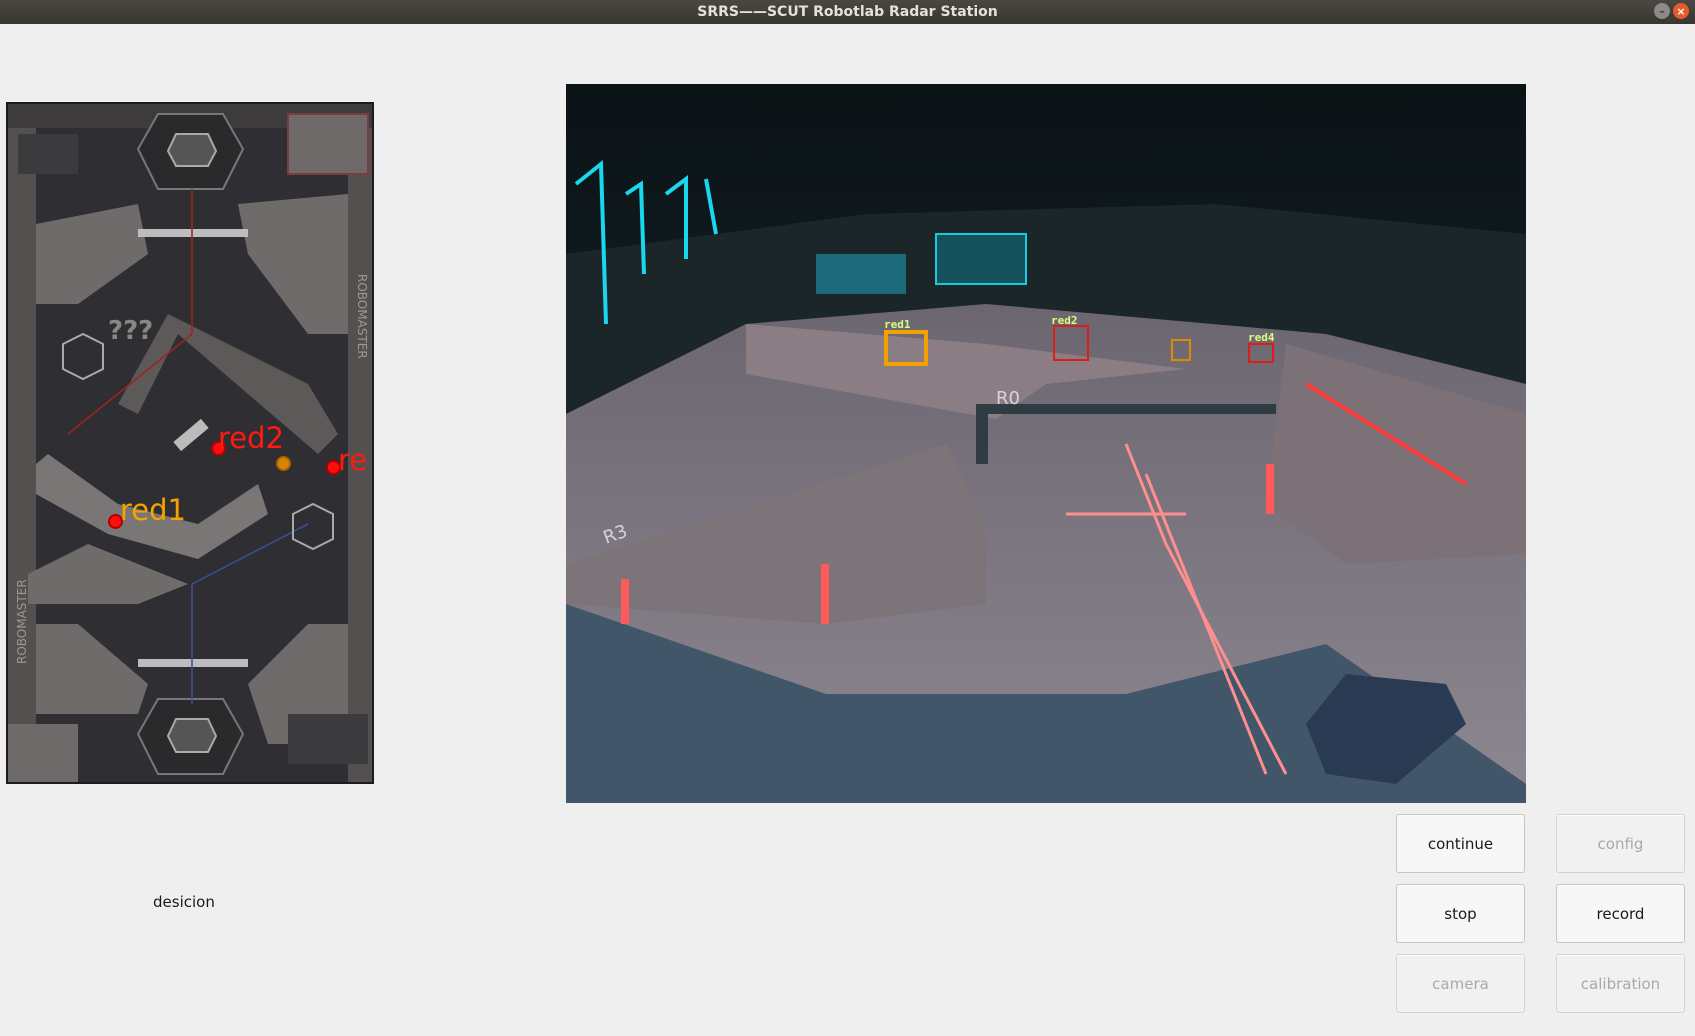 This screenshot has width=1695, height=1036. Describe the element at coordinates (1181, 350) in the screenshot. I see `detection-box-unlabeled` at that location.